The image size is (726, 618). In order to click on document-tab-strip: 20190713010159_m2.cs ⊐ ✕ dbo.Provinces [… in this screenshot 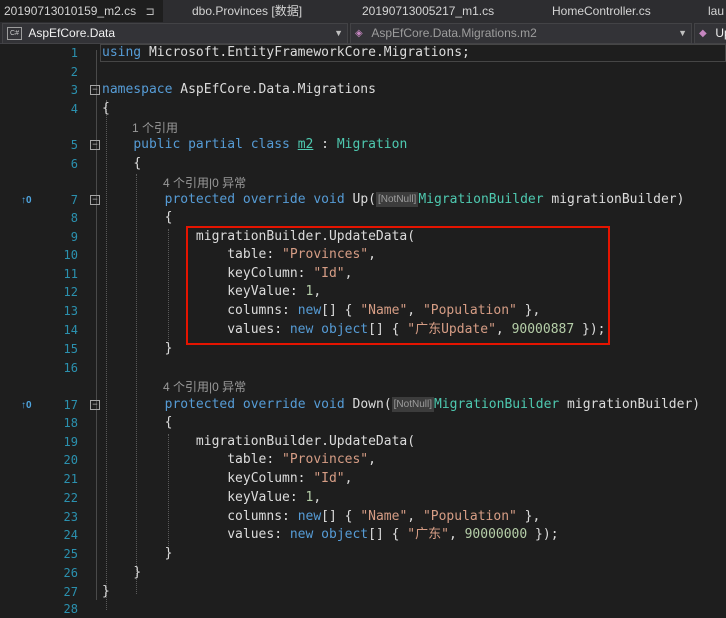, I will do `click(363, 11)`.